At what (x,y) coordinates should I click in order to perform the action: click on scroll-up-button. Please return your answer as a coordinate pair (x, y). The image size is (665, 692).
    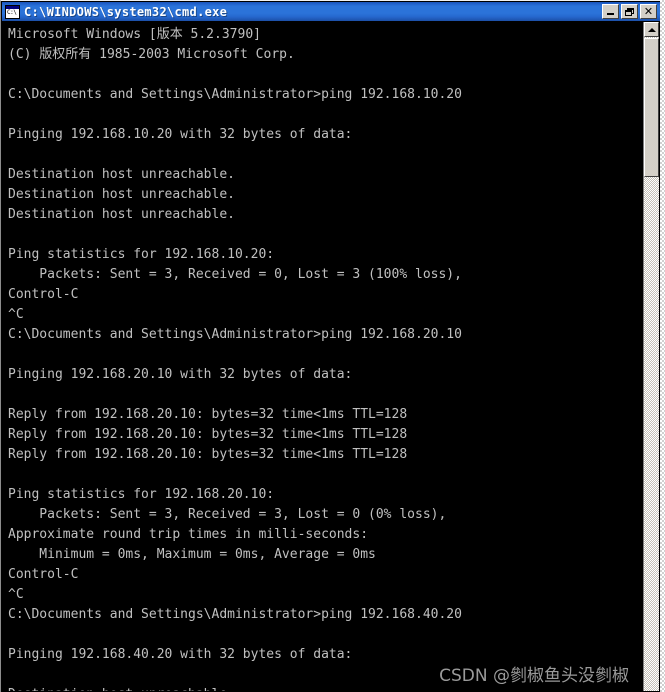
    Looking at the image, I should click on (651, 29).